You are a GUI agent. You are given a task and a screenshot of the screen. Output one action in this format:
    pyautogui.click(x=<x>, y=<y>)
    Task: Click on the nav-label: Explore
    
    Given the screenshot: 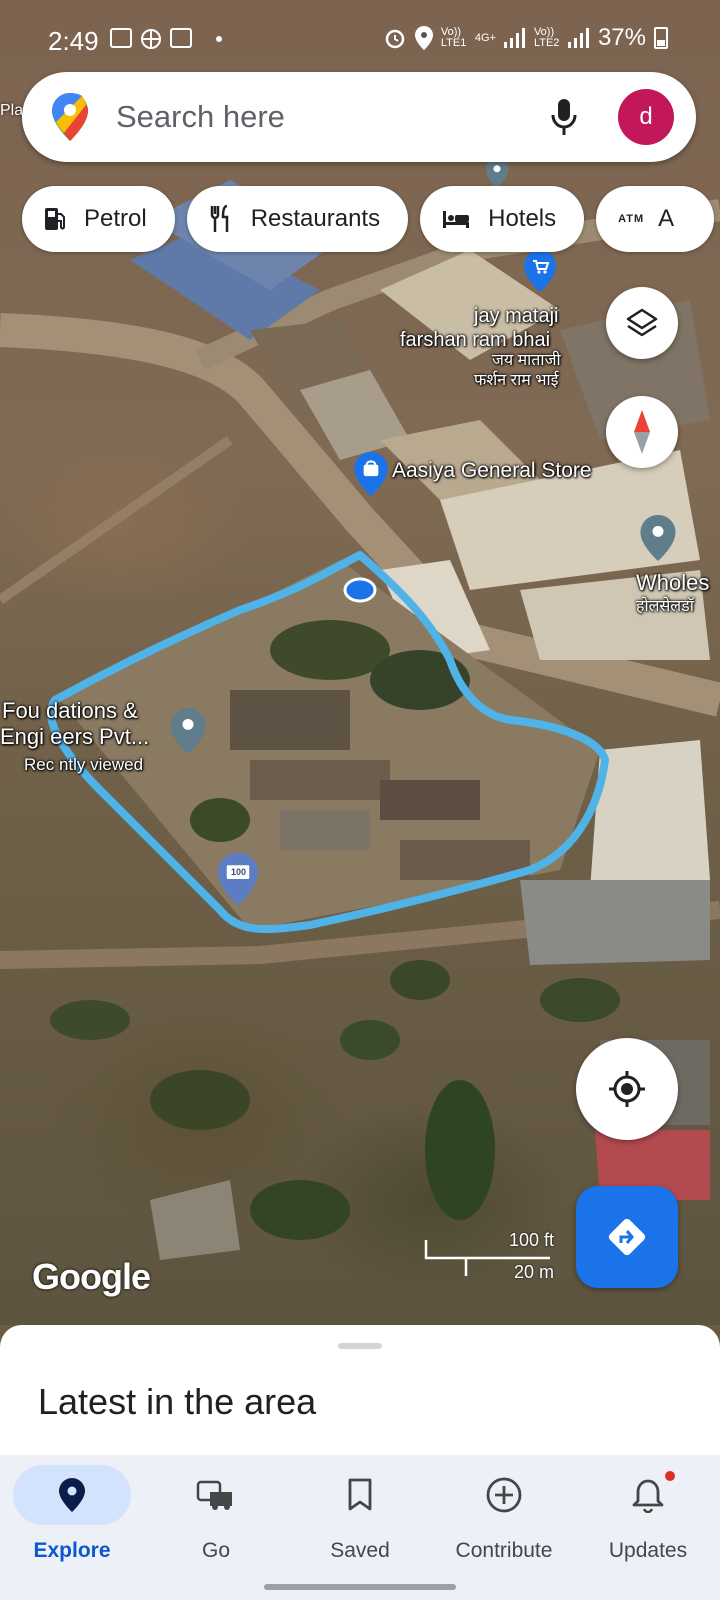 What is the action you would take?
    pyautogui.click(x=72, y=1550)
    